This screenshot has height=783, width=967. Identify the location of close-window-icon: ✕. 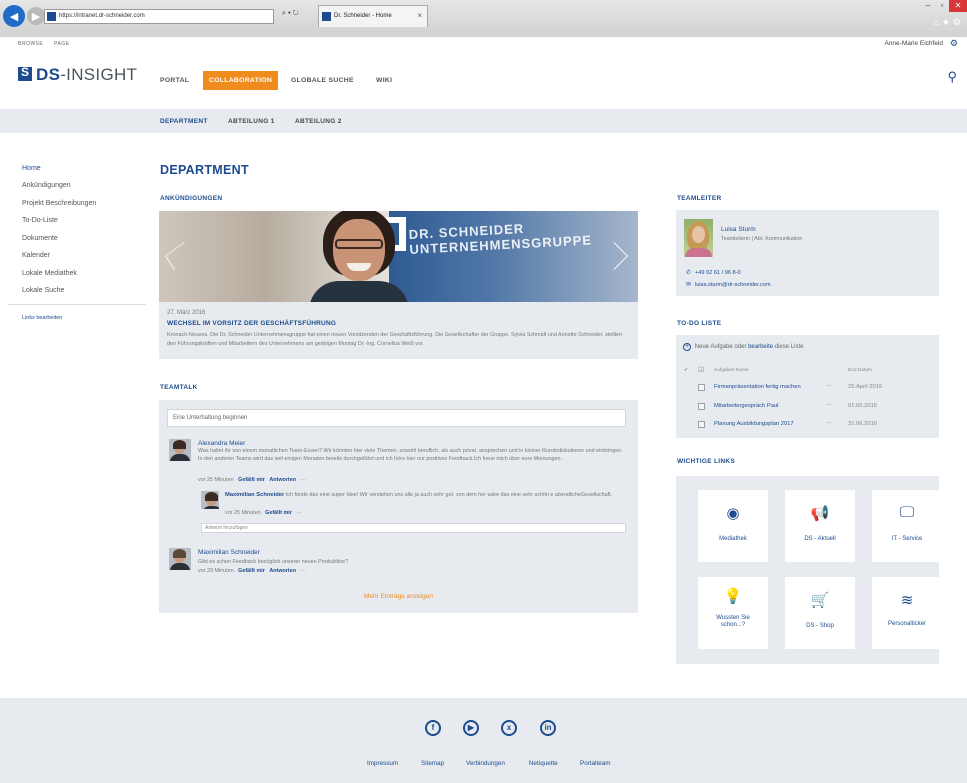
(958, 6).